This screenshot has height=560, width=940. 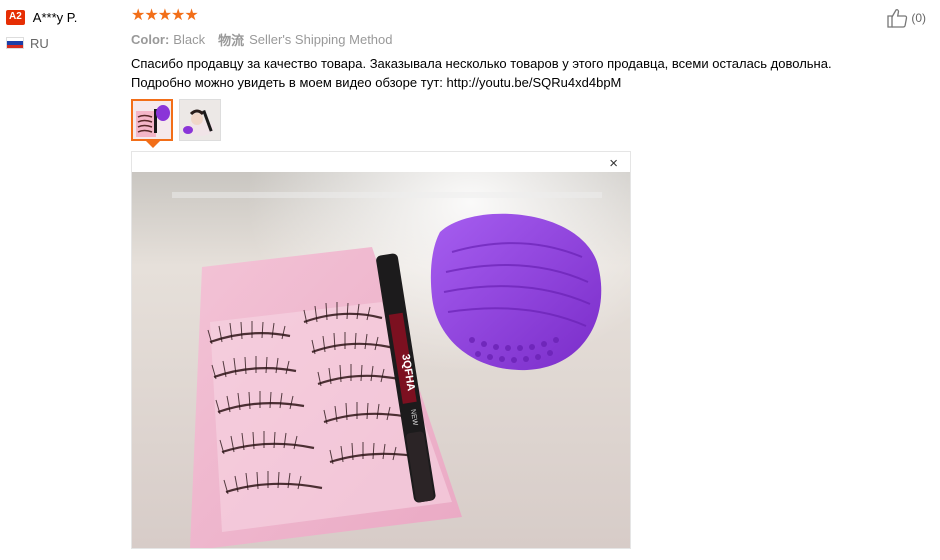 I want to click on color-value: Black, so click(x=189, y=39).